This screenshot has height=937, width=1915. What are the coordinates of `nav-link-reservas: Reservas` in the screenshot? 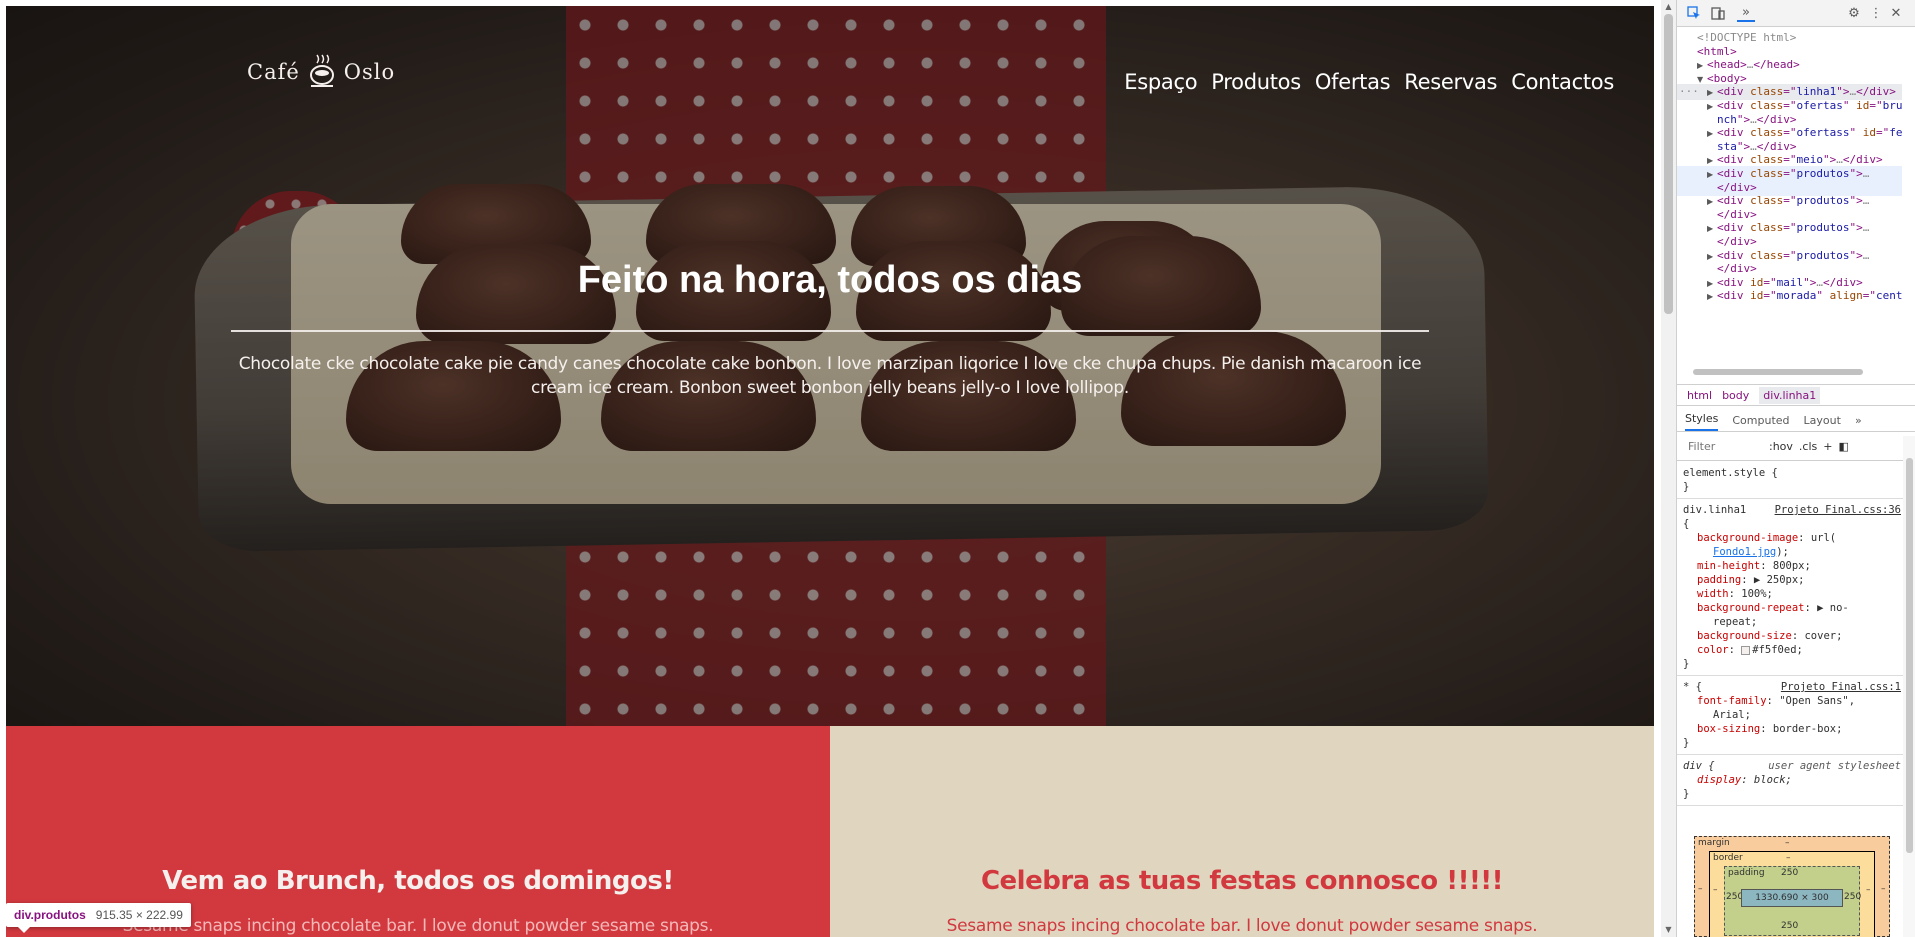 It's located at (1450, 82).